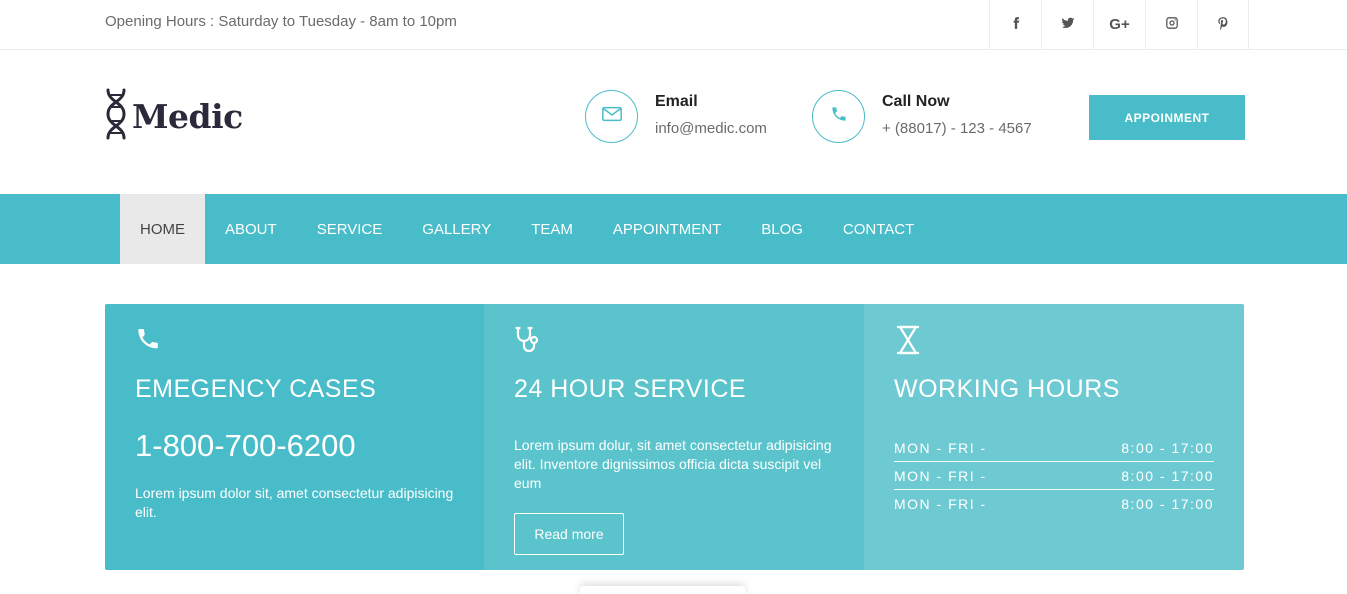  Describe the element at coordinates (957, 128) in the screenshot. I see `call-value: + (88017) - 123 - 4567` at that location.